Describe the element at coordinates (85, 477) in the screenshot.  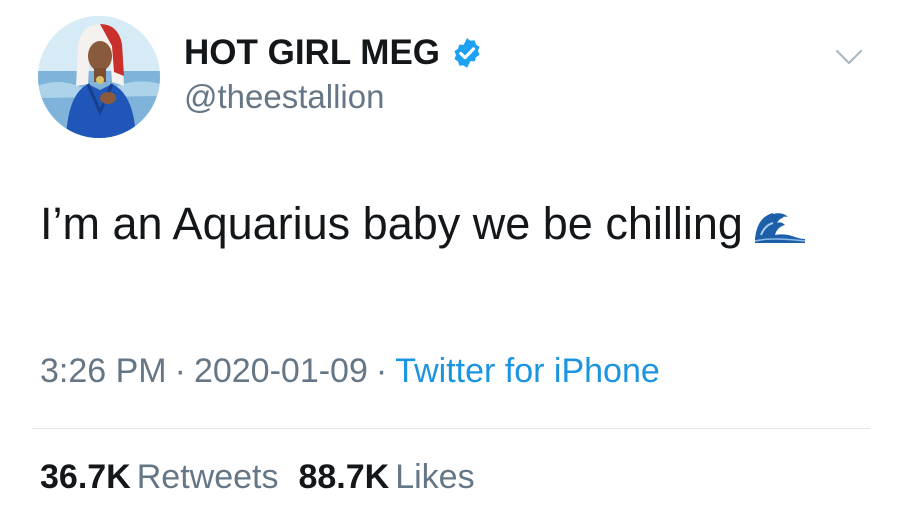
I see `retweets-count: 36.7K` at that location.